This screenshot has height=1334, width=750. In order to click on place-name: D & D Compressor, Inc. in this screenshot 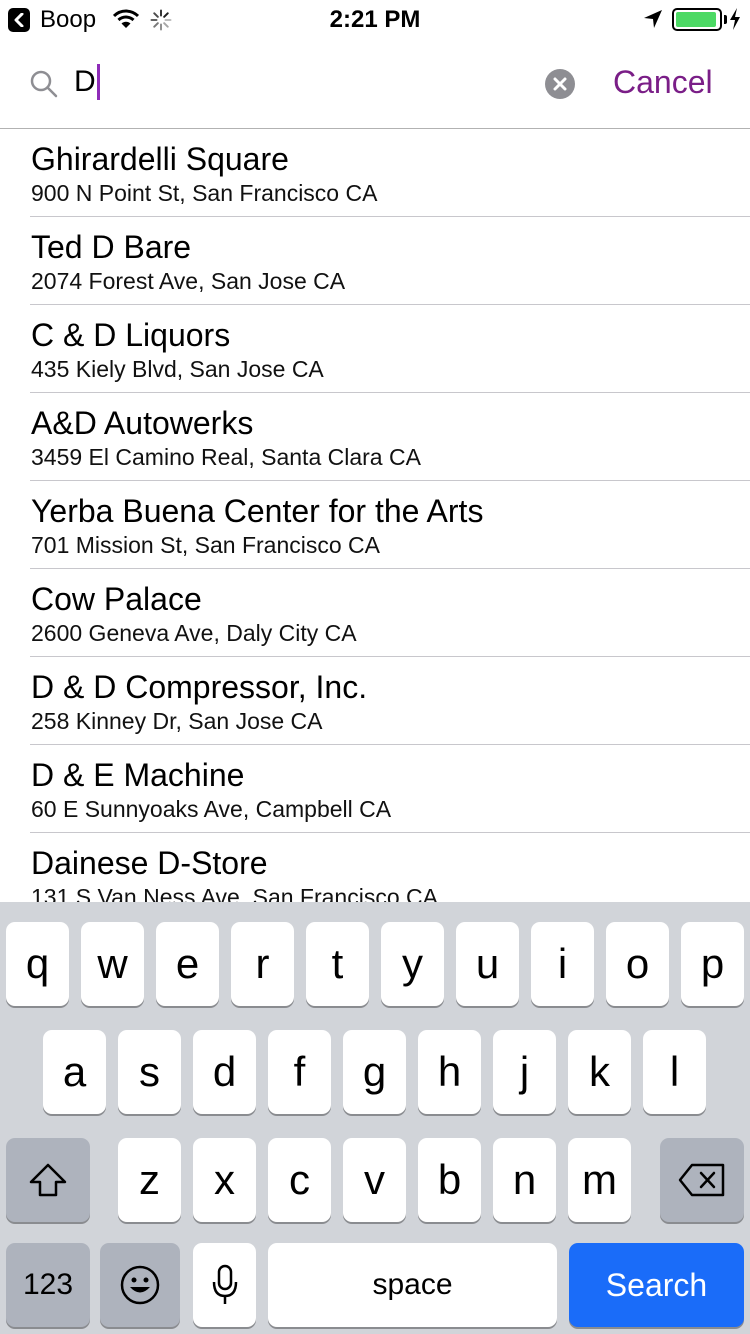, I will do `click(199, 687)`.